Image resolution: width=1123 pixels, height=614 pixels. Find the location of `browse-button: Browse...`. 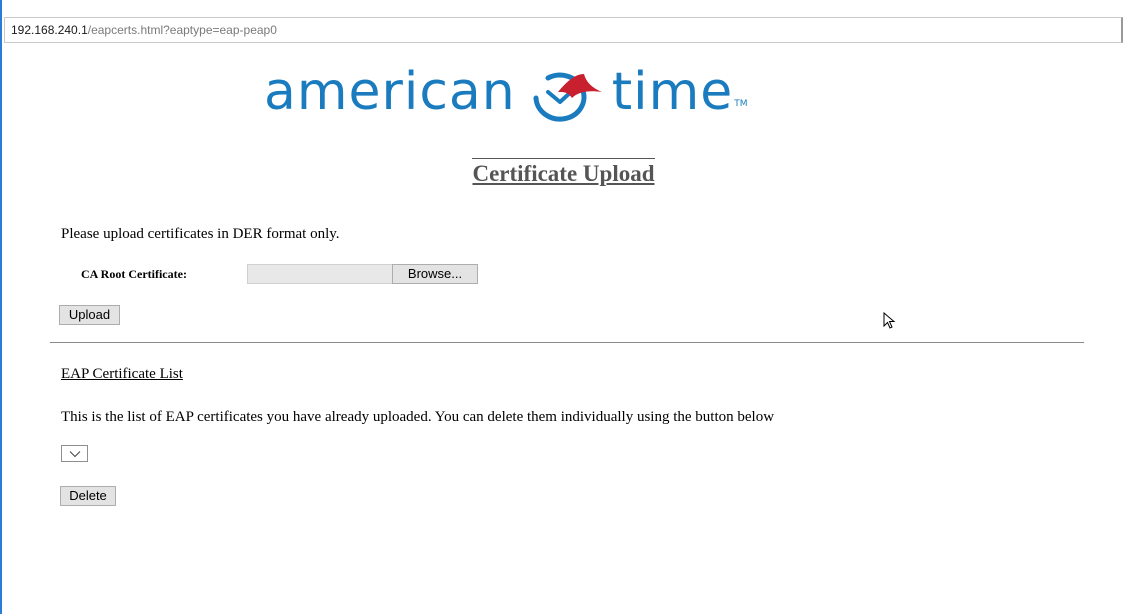

browse-button: Browse... is located at coordinates (435, 274).